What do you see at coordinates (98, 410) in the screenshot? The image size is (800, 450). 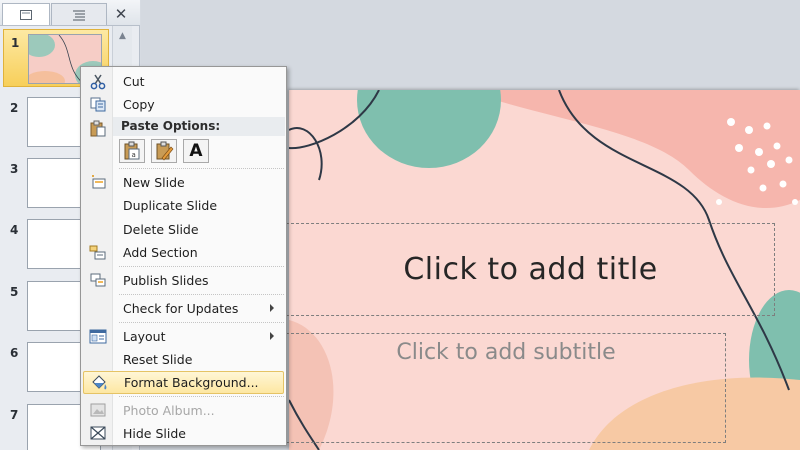 I see `photo-album-icon` at bounding box center [98, 410].